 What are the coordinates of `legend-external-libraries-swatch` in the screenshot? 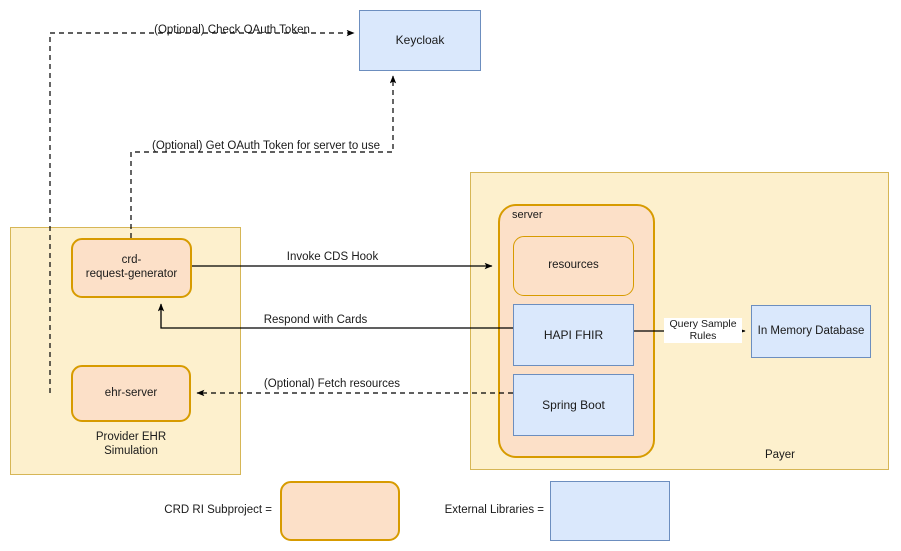 It's located at (610, 511).